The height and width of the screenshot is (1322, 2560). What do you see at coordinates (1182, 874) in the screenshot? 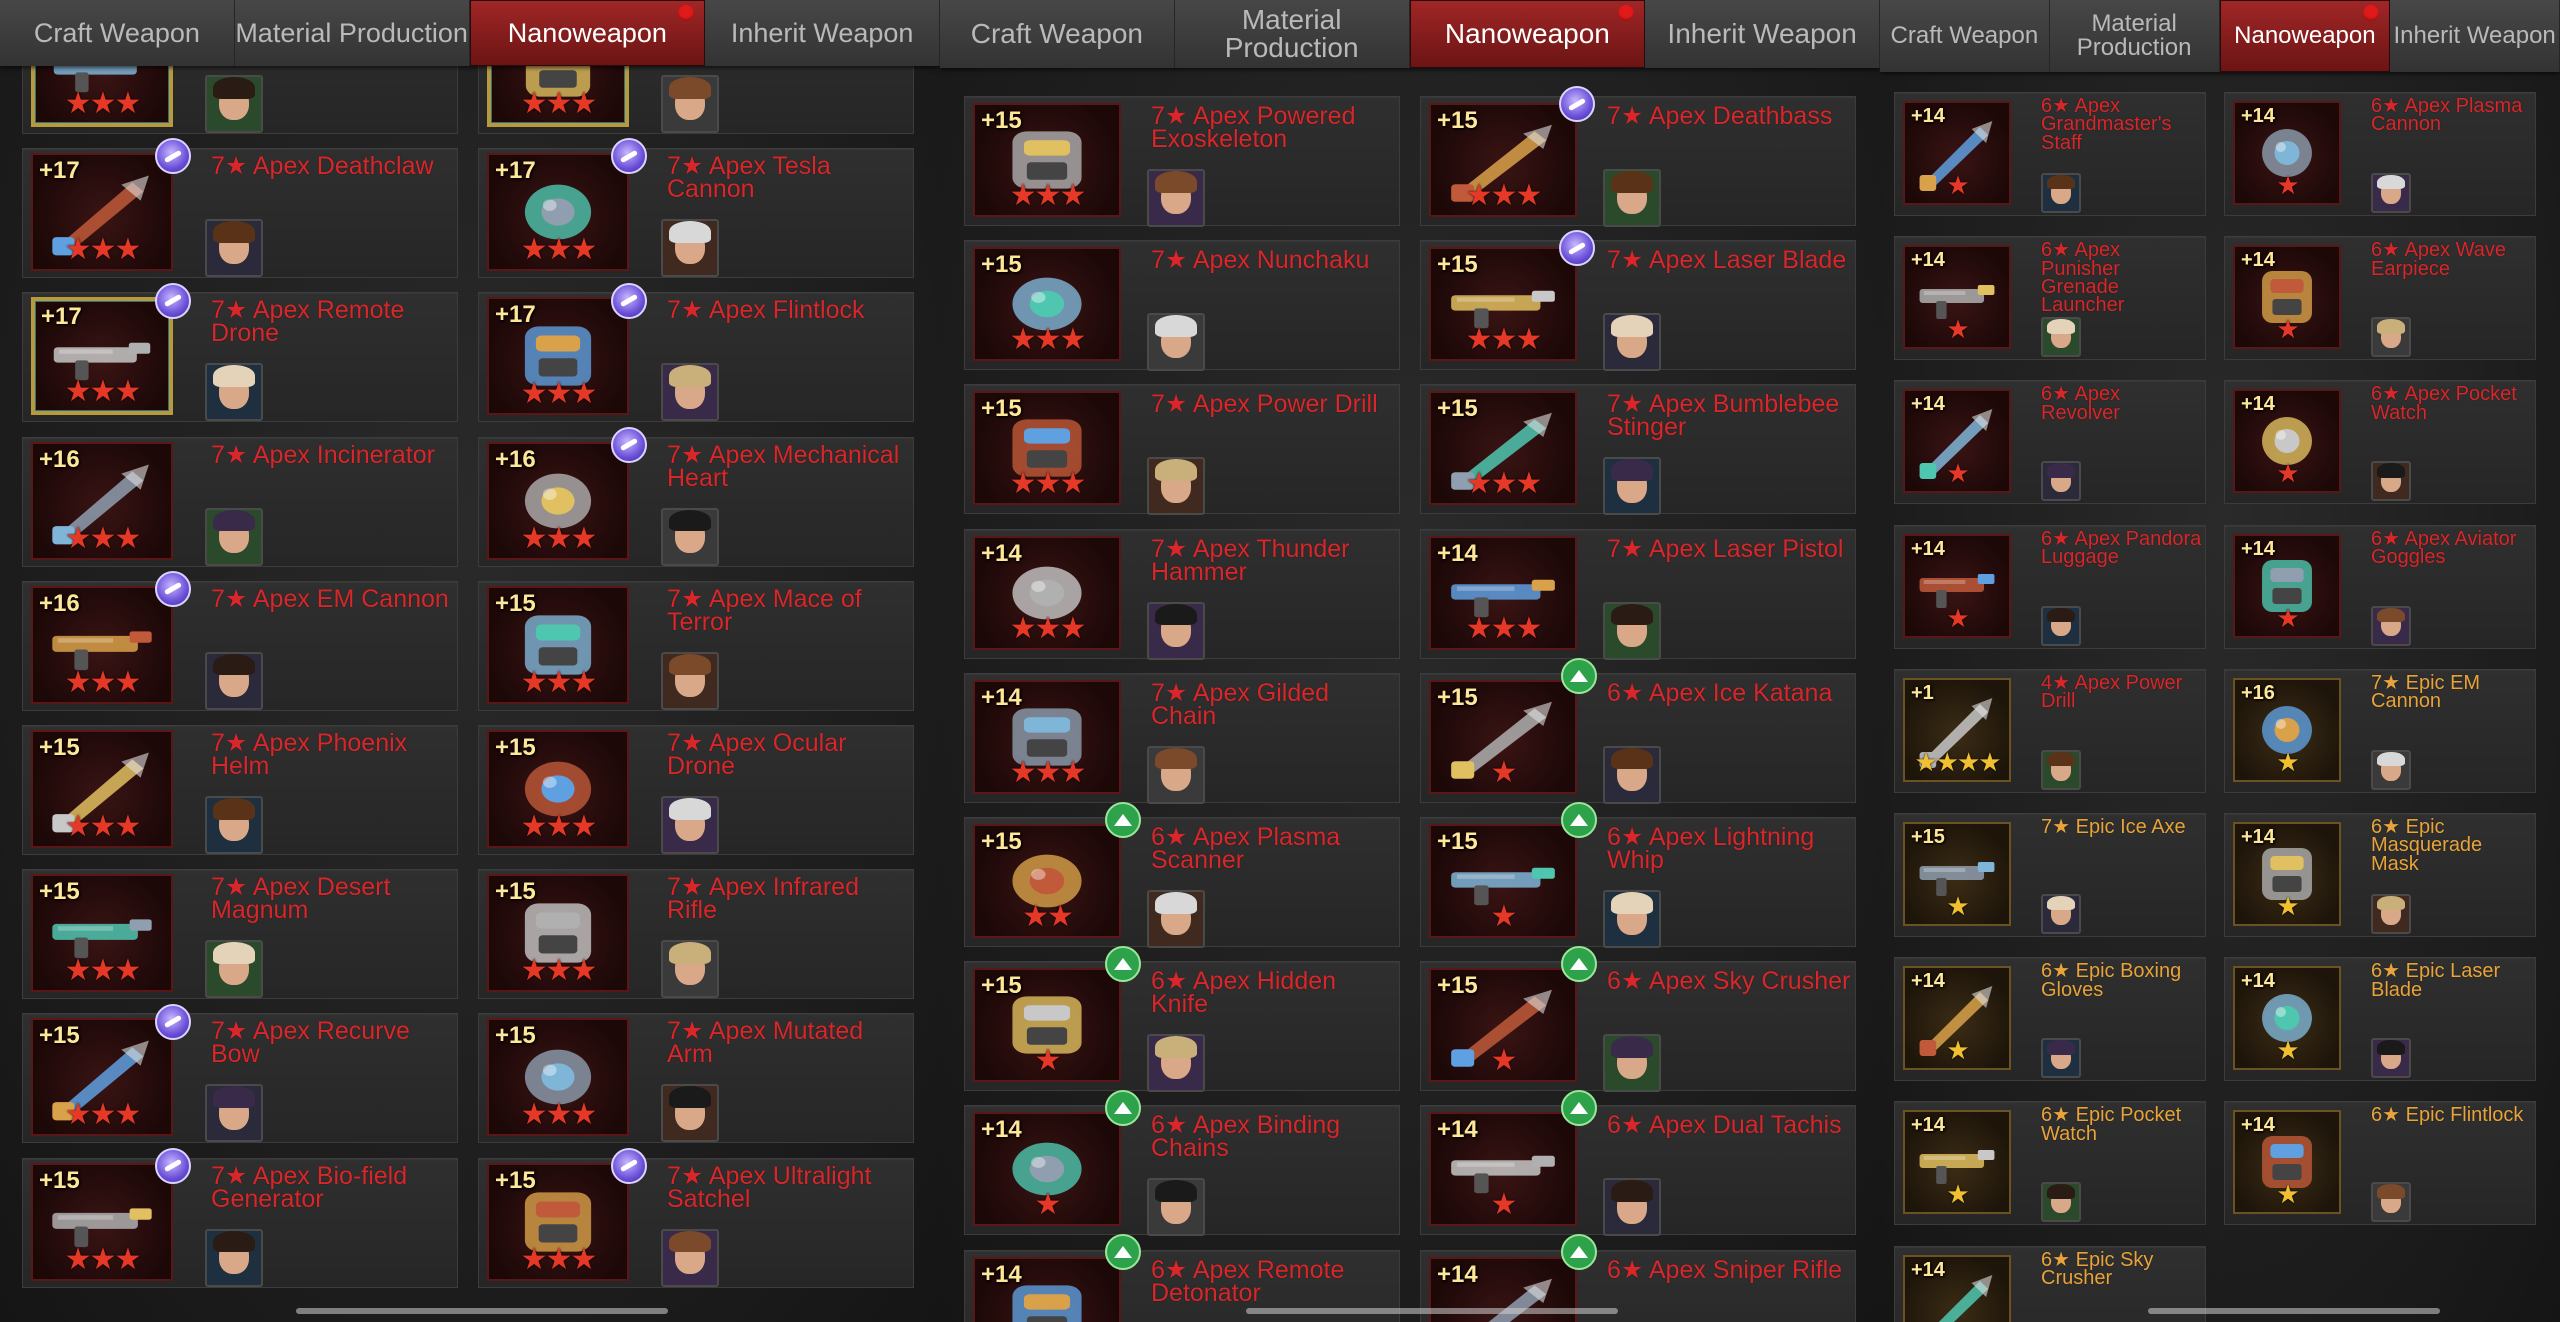
I see `weapon-card: +15 ★★ 6★ Apex Plasma Scanner` at bounding box center [1182, 874].